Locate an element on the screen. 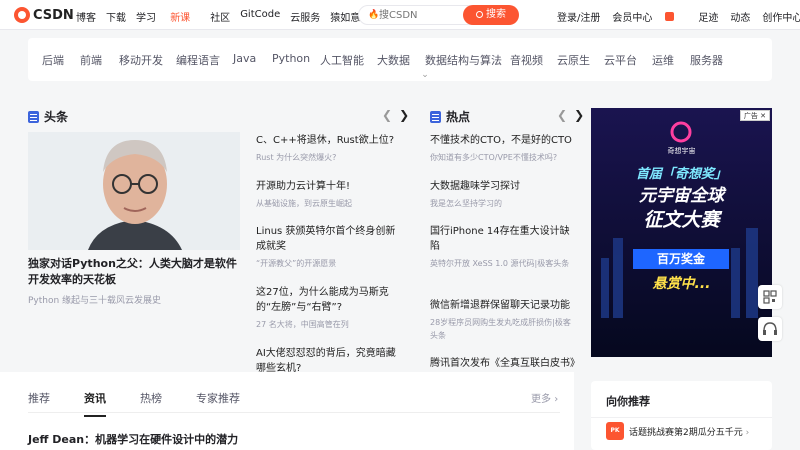 This screenshot has width=800, height=450. search-icon is located at coordinates (479, 14).